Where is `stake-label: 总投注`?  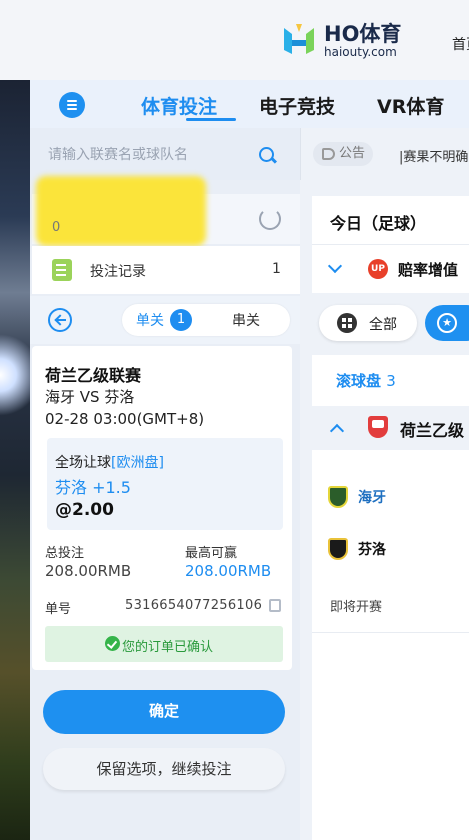
stake-label: 总投注 is located at coordinates (65, 553).